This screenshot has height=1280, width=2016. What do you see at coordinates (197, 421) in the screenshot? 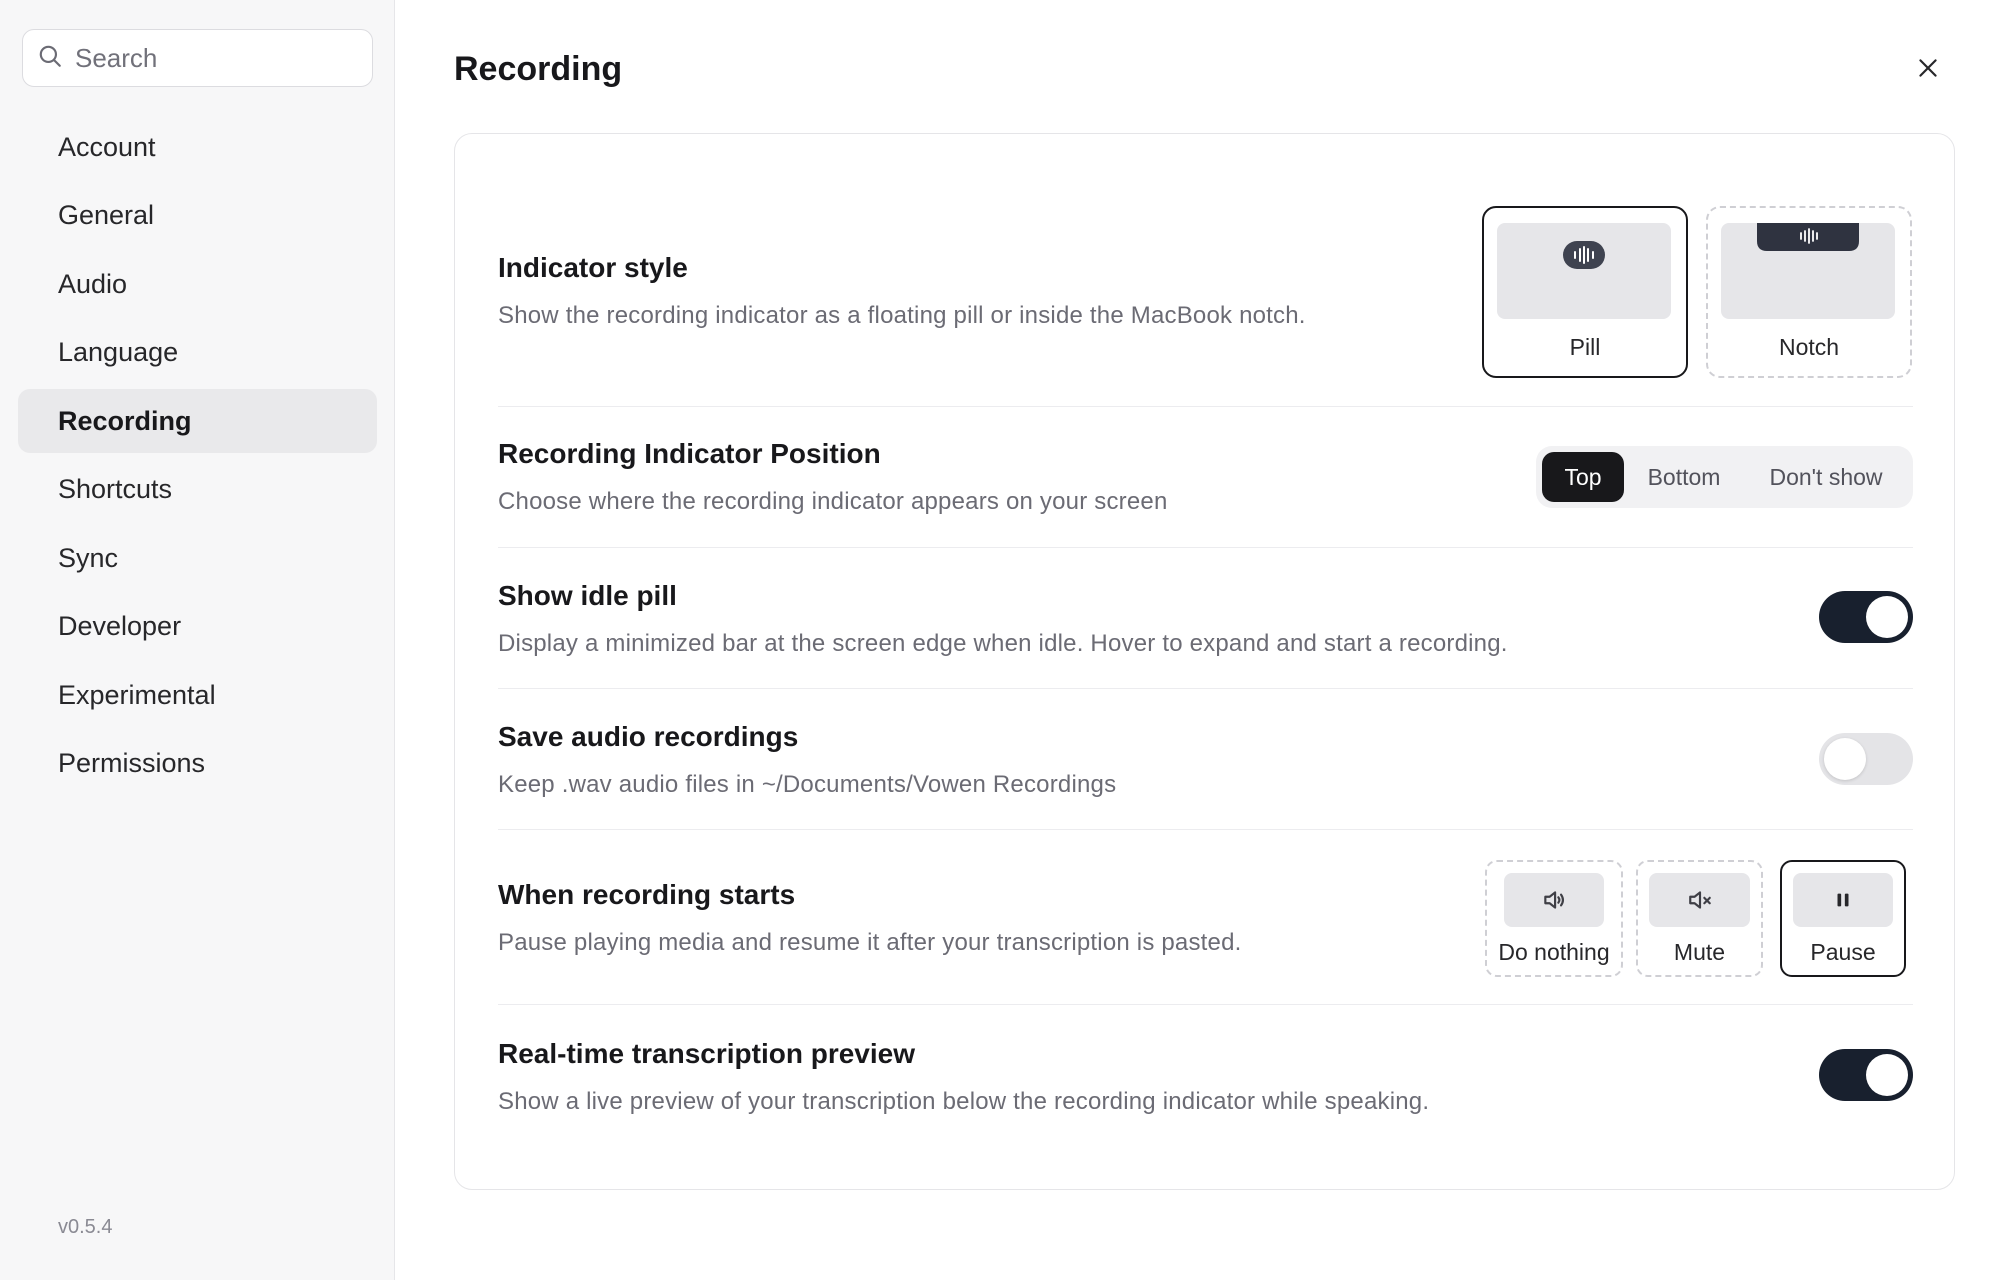
I see `sidebar-item-recording: Recording` at bounding box center [197, 421].